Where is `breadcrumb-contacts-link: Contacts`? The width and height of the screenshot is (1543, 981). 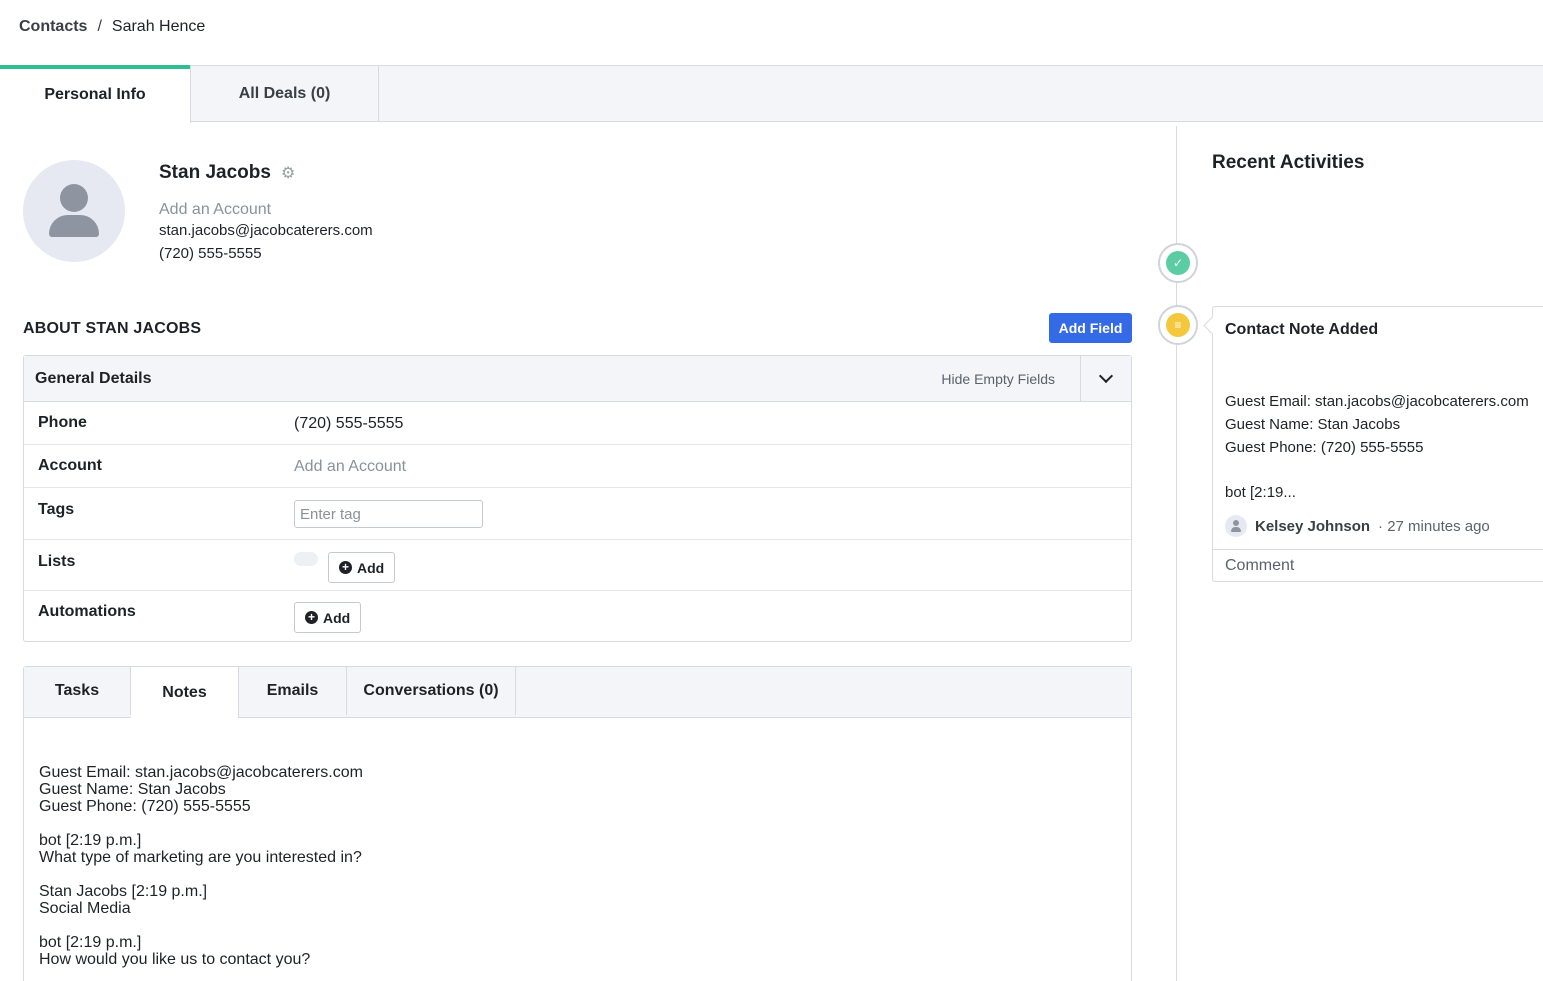
breadcrumb-contacts-link: Contacts is located at coordinates (53, 27).